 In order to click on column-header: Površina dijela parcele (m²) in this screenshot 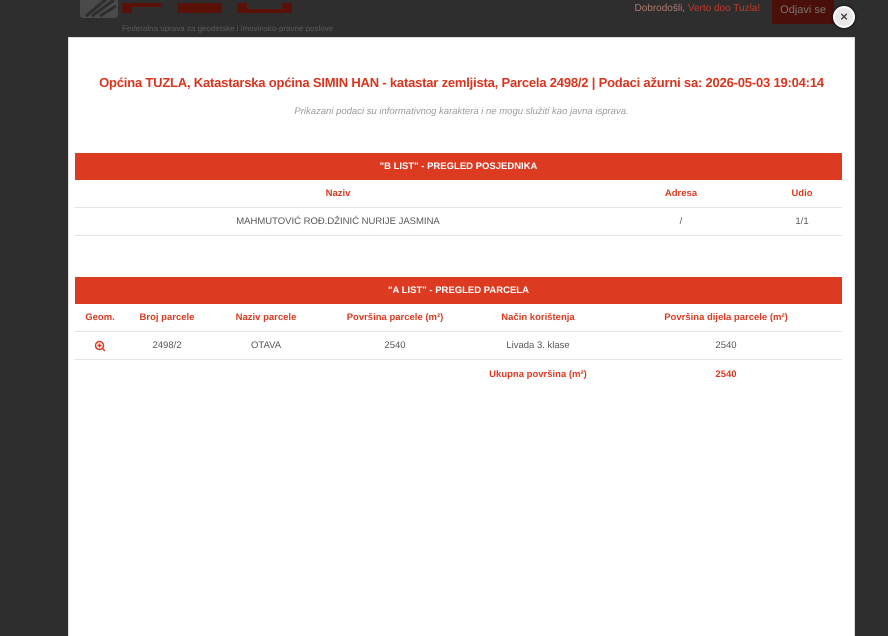, I will do `click(726, 317)`.